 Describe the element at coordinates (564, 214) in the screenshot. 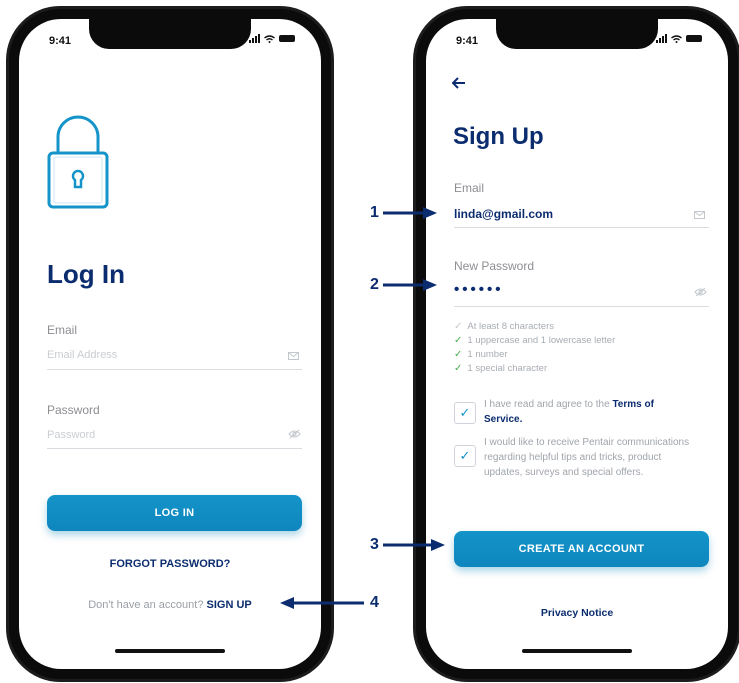

I see `email-input: linda@gmail.com` at that location.